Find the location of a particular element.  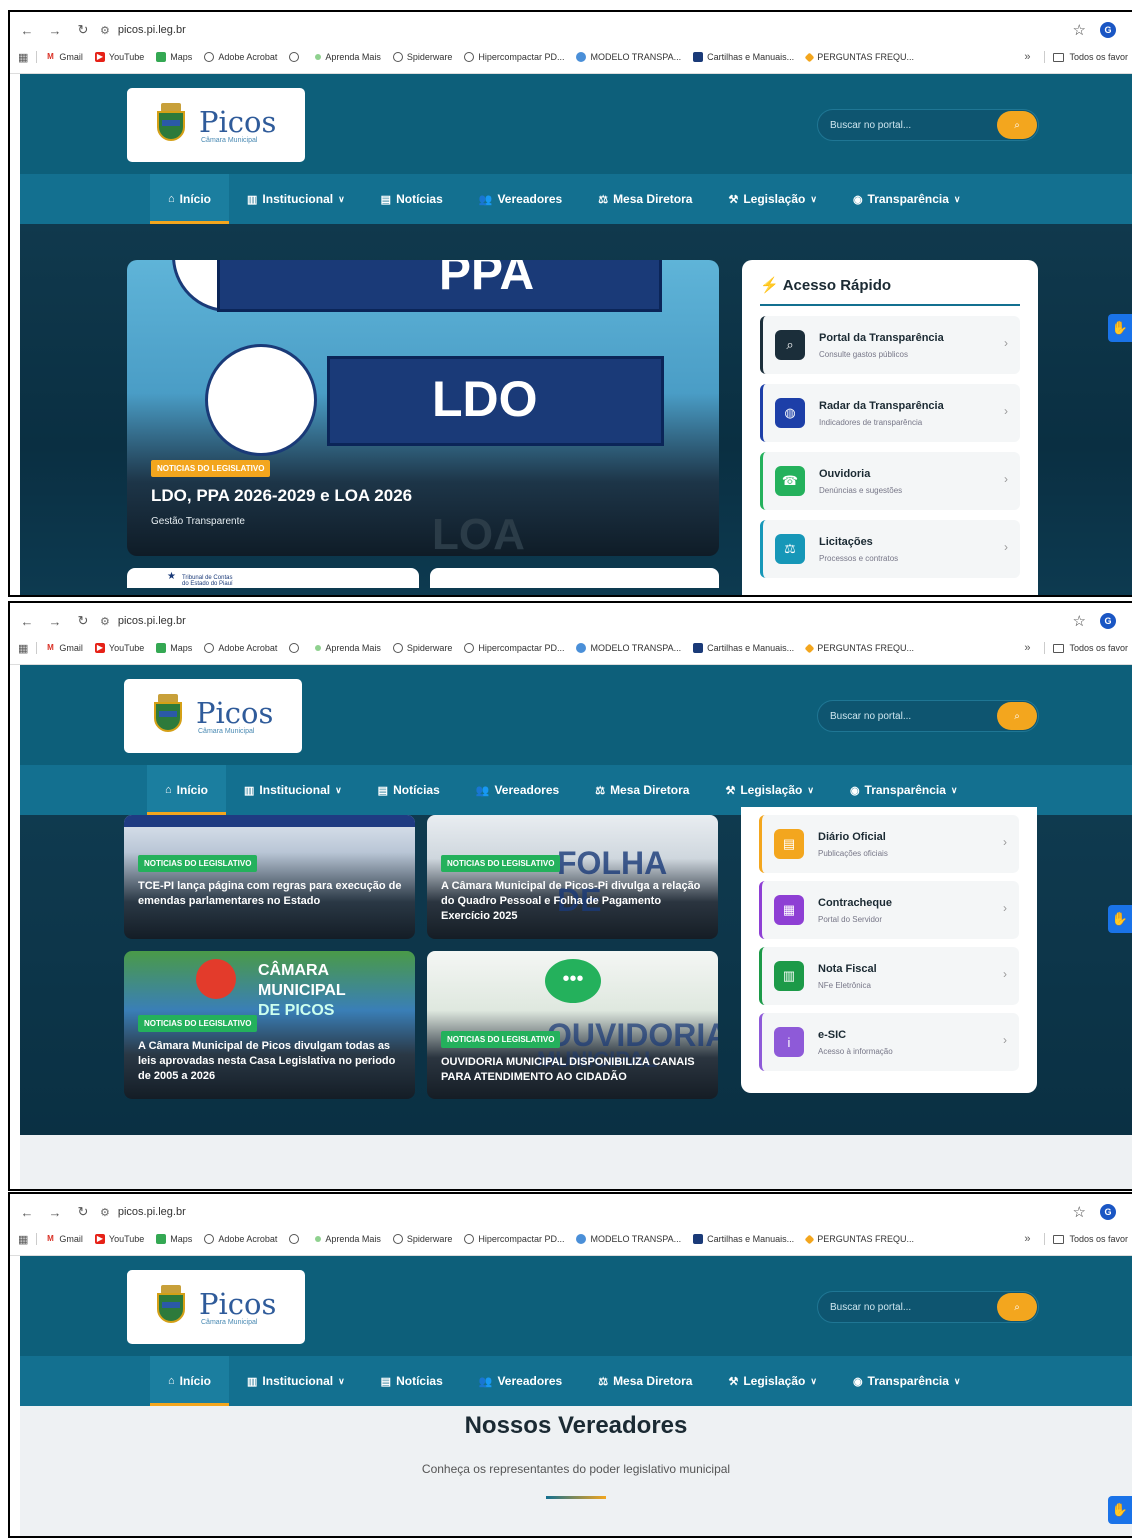

quick-item-licitacoes: ⚖ Licitações Processos e contratos › is located at coordinates (890, 549).